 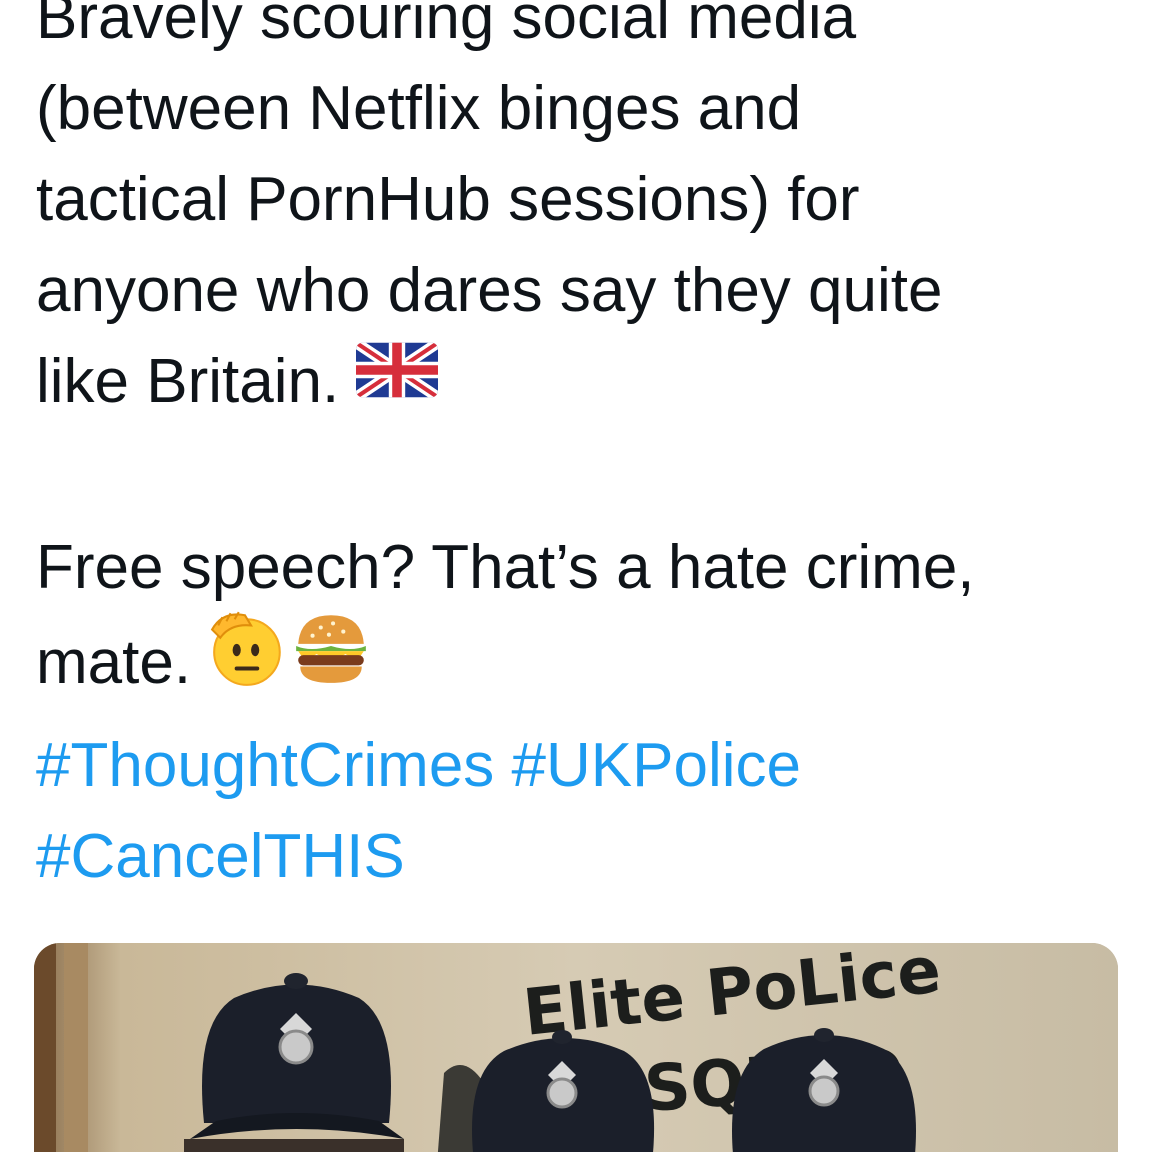 I want to click on tweet-text-line: Bravely scouring social media, so click(x=446, y=26).